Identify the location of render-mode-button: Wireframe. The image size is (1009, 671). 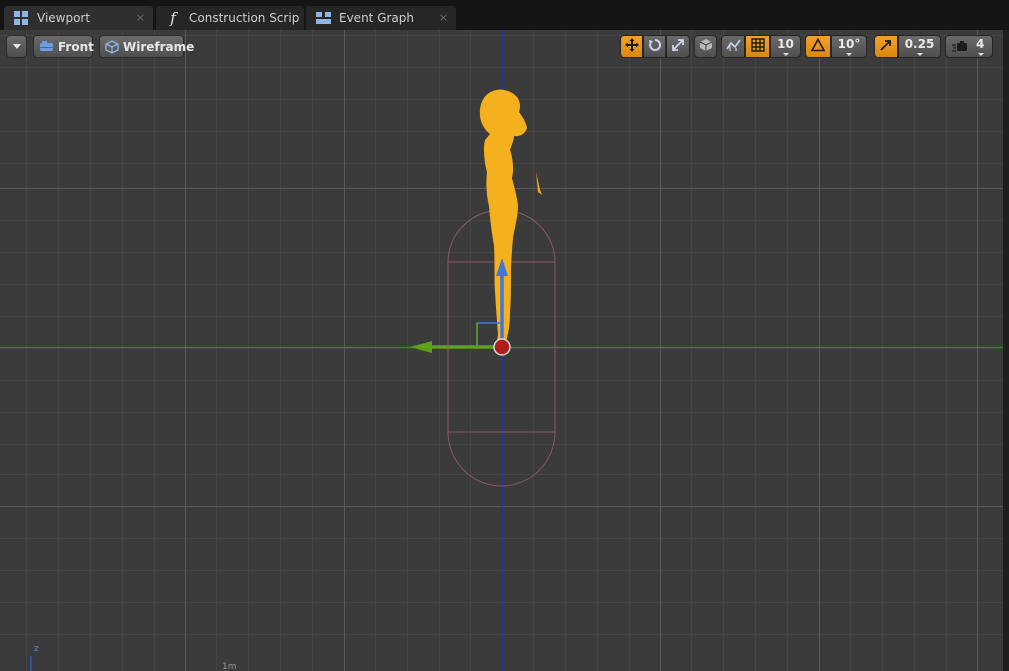
(146, 46).